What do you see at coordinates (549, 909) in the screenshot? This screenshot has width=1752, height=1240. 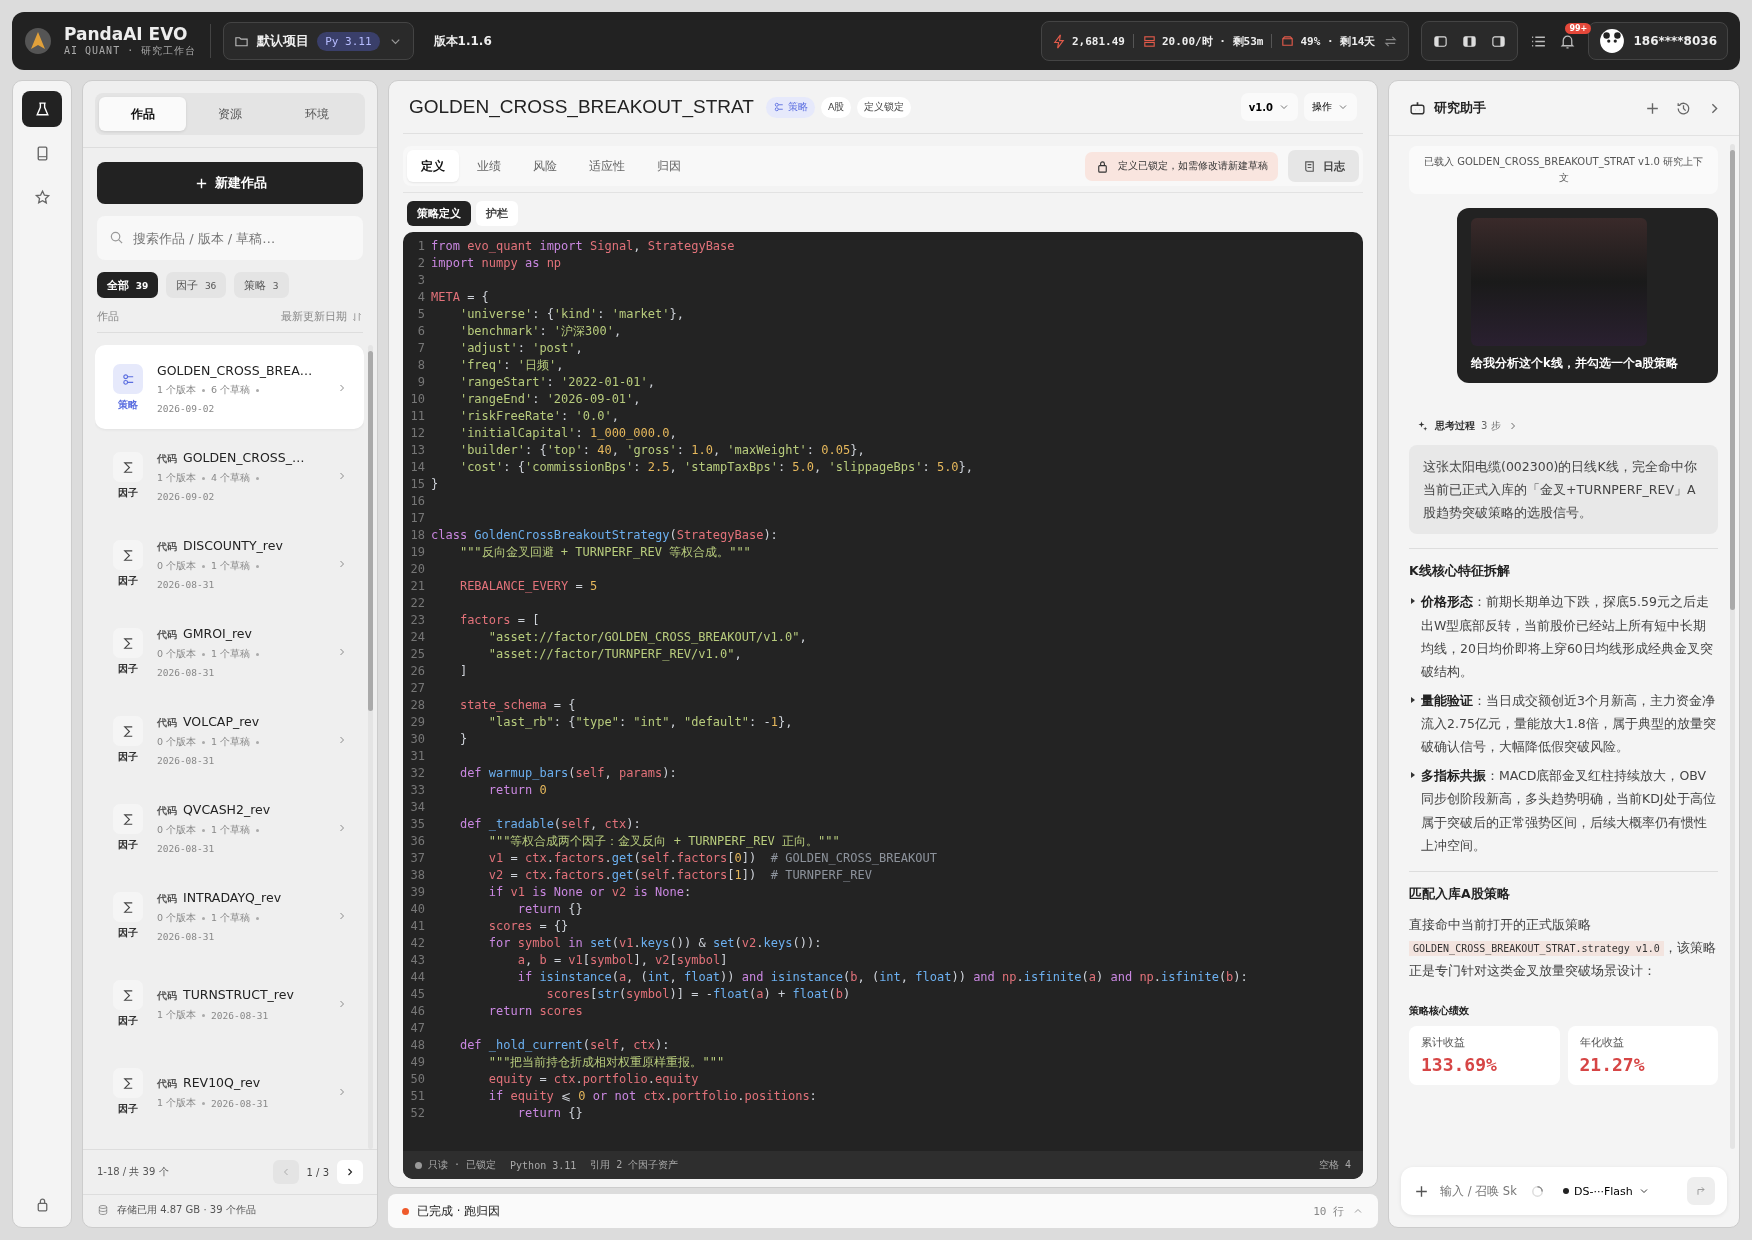 I see `code-line: return {}` at bounding box center [549, 909].